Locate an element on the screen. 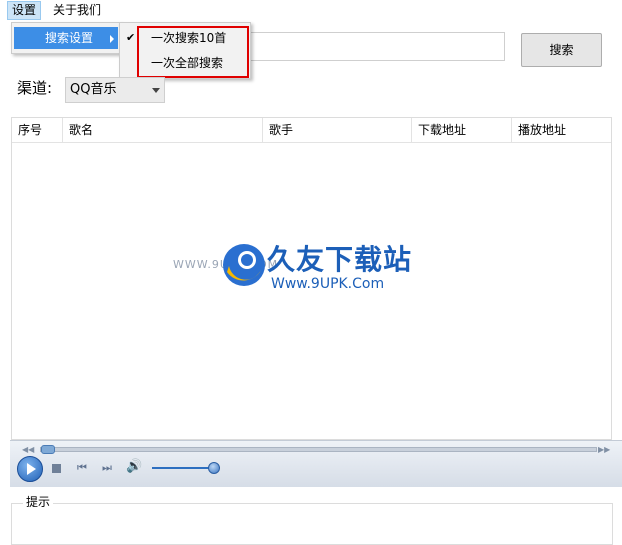 The width and height of the screenshot is (622, 545). play-button is located at coordinates (30, 469).